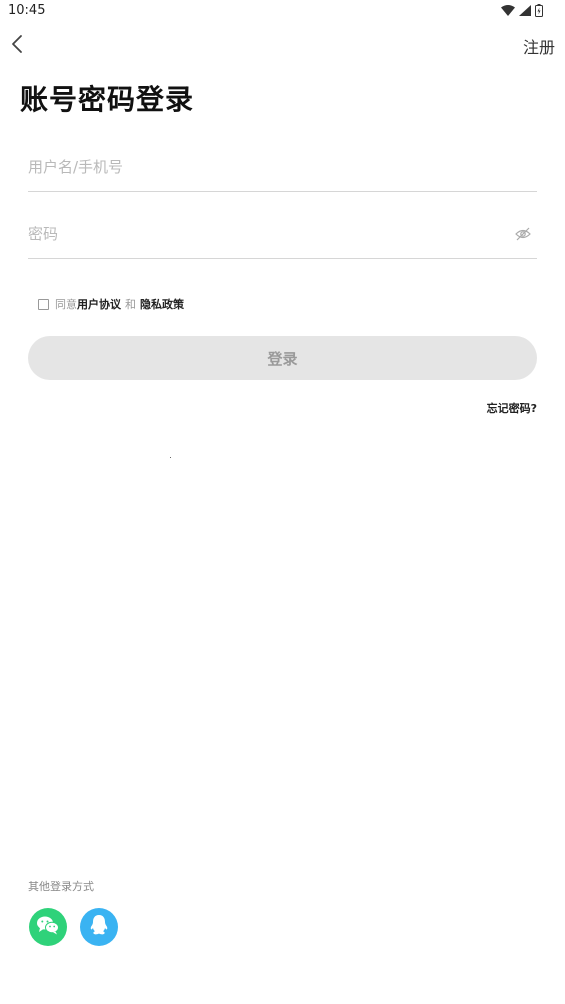 This screenshot has width=565, height=1004. I want to click on agreement-checkbox, so click(43, 304).